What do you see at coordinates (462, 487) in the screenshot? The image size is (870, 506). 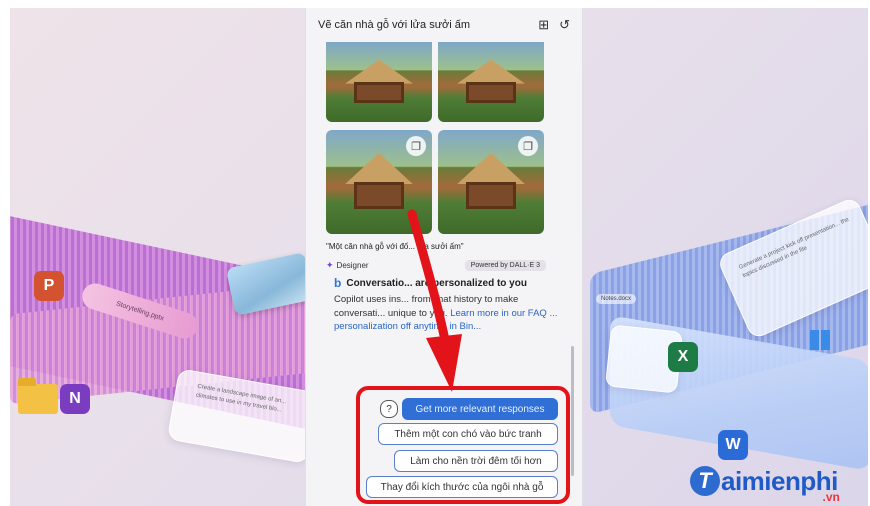 I see `suggestion-chip-3: Thay đổi kích thước của ngôi nhà gỗ` at bounding box center [462, 487].